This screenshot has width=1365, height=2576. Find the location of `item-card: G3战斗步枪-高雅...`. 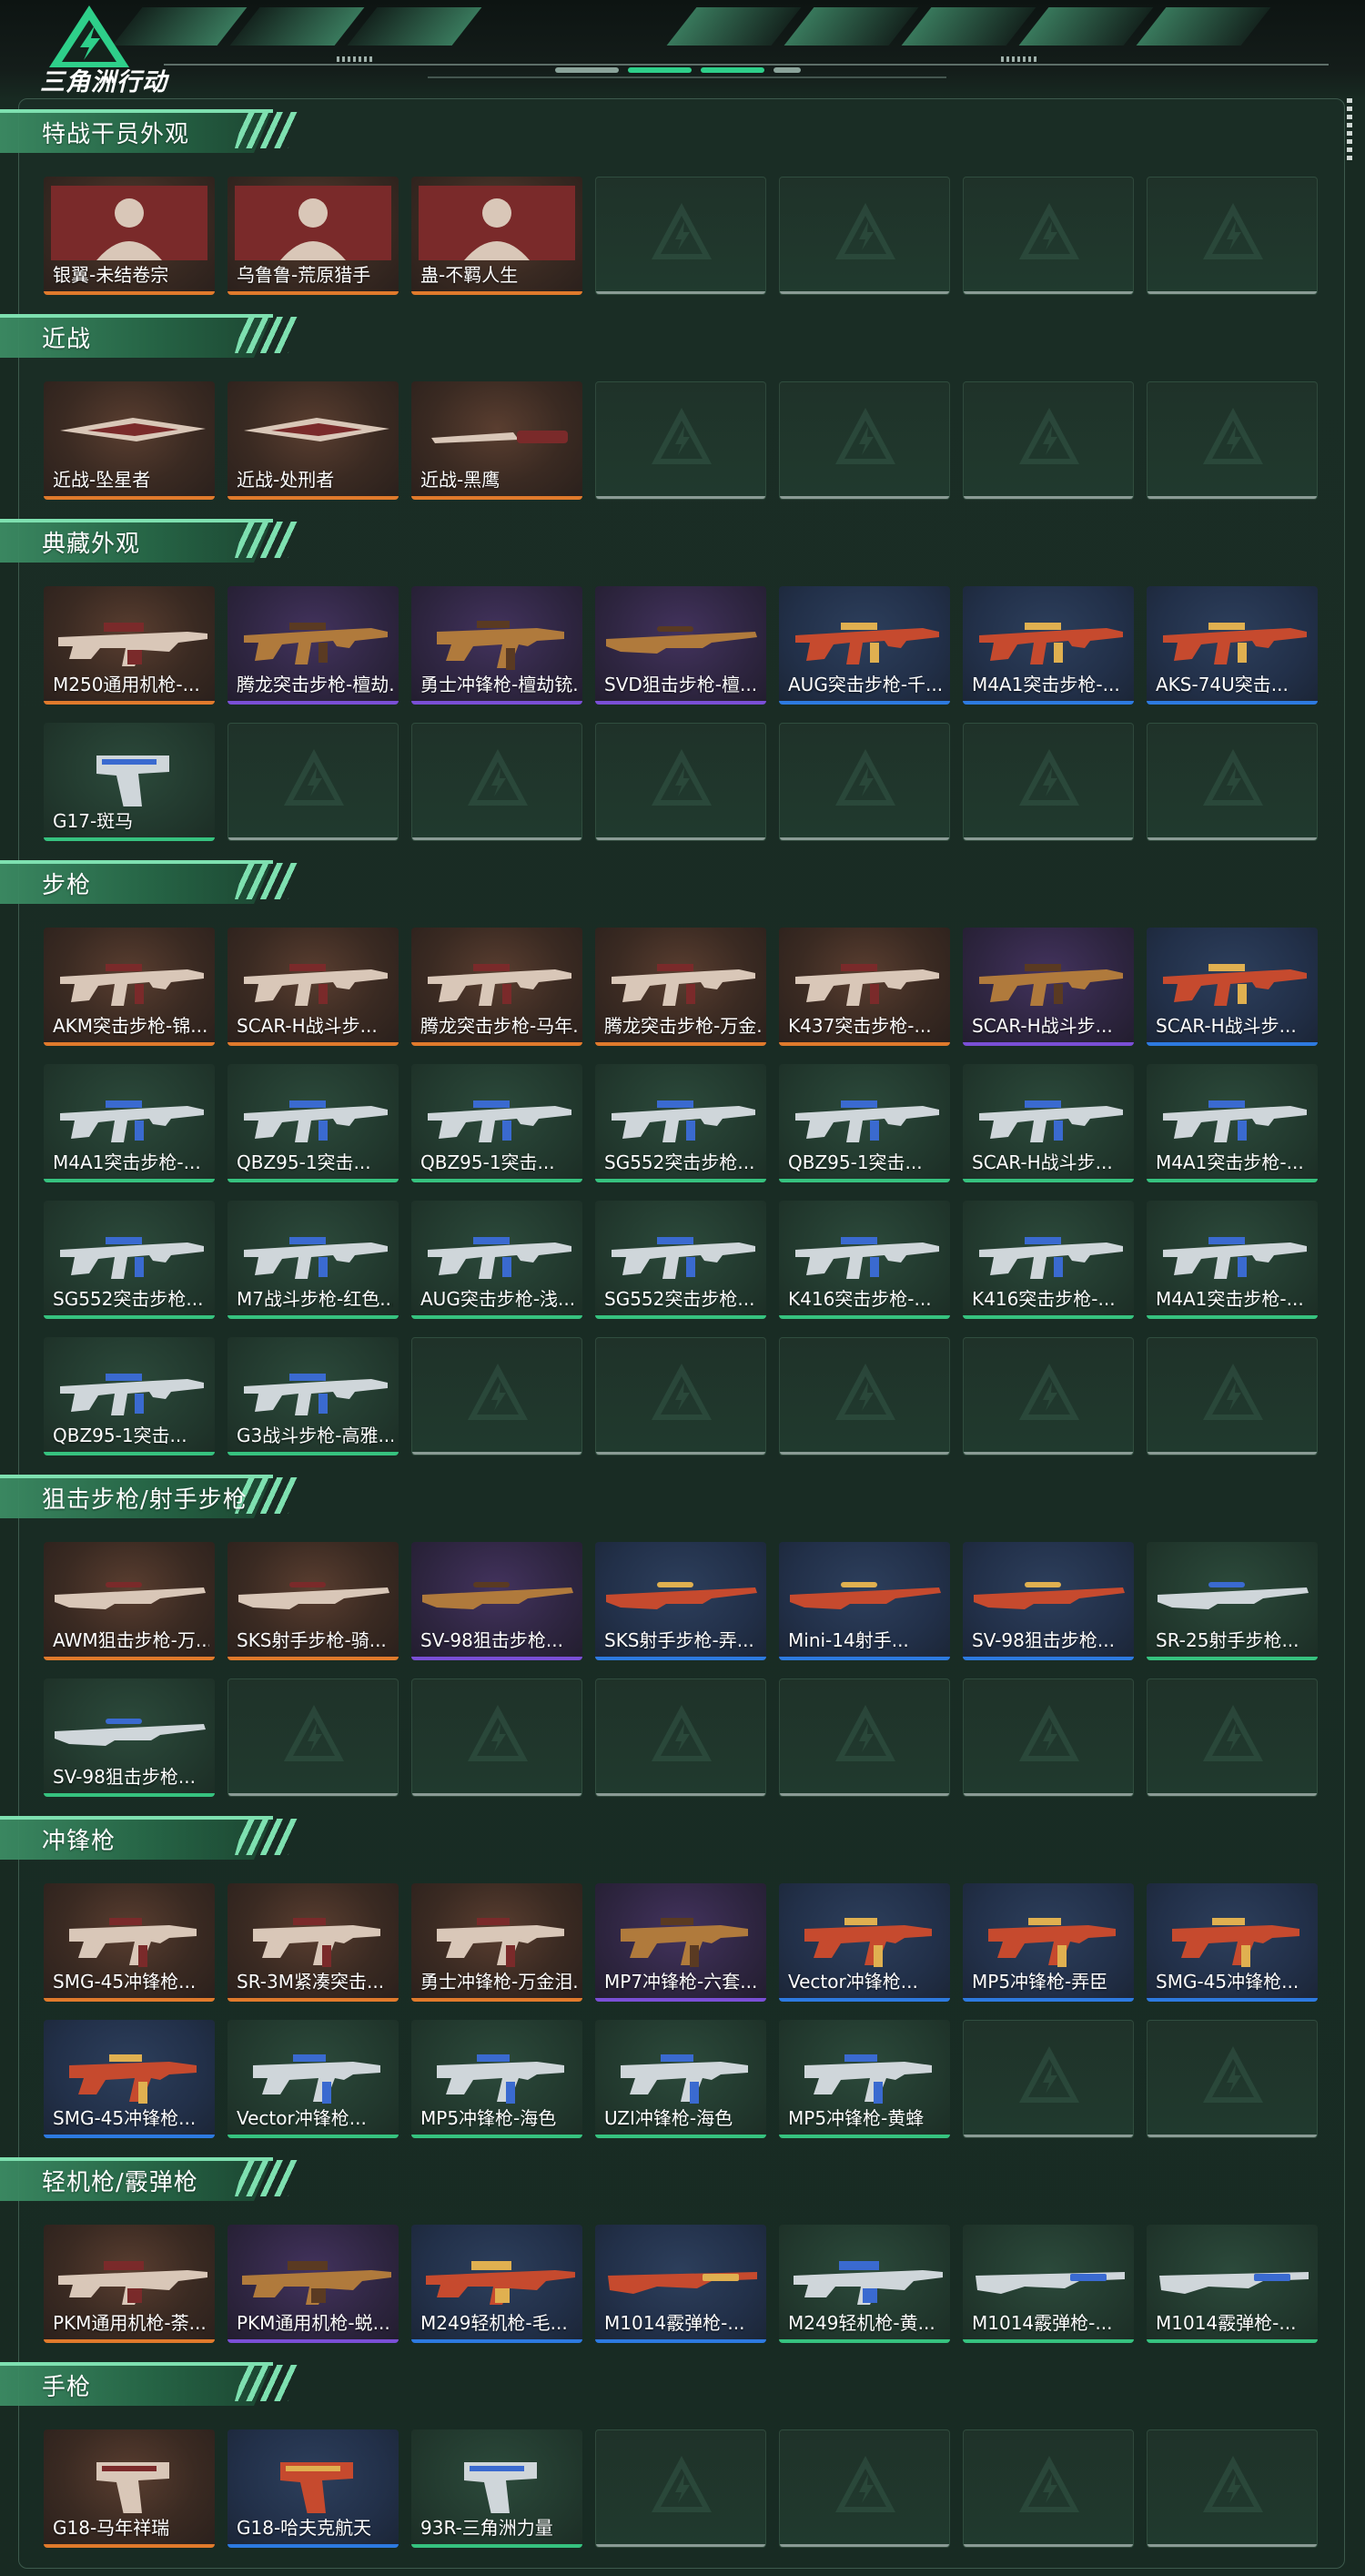

item-card: G3战斗步枪-高雅... is located at coordinates (314, 1396).